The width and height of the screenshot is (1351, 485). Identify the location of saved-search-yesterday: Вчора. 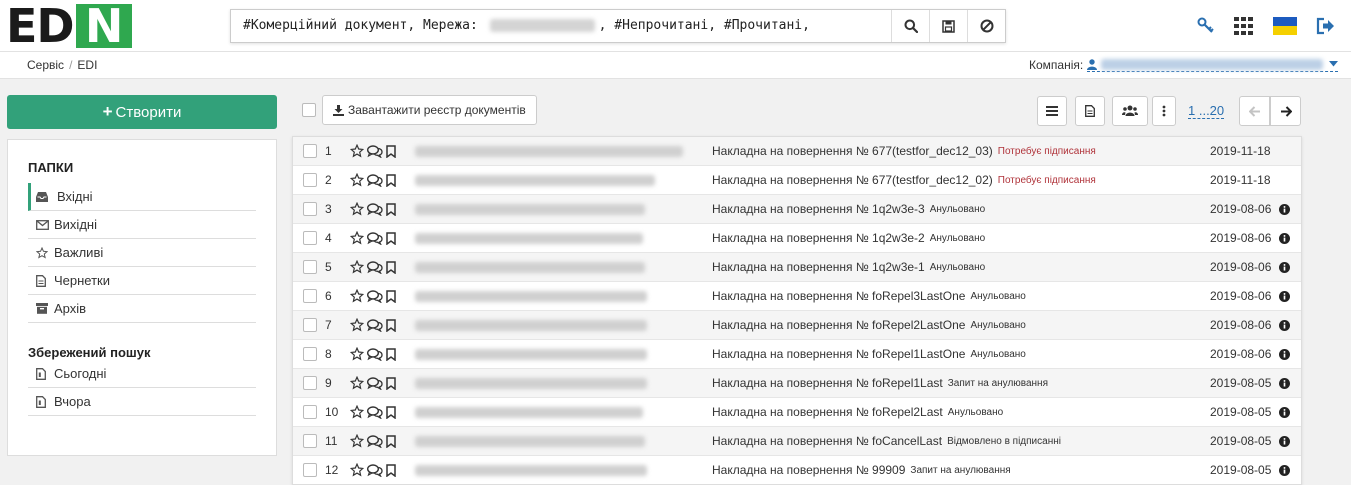
(142, 402).